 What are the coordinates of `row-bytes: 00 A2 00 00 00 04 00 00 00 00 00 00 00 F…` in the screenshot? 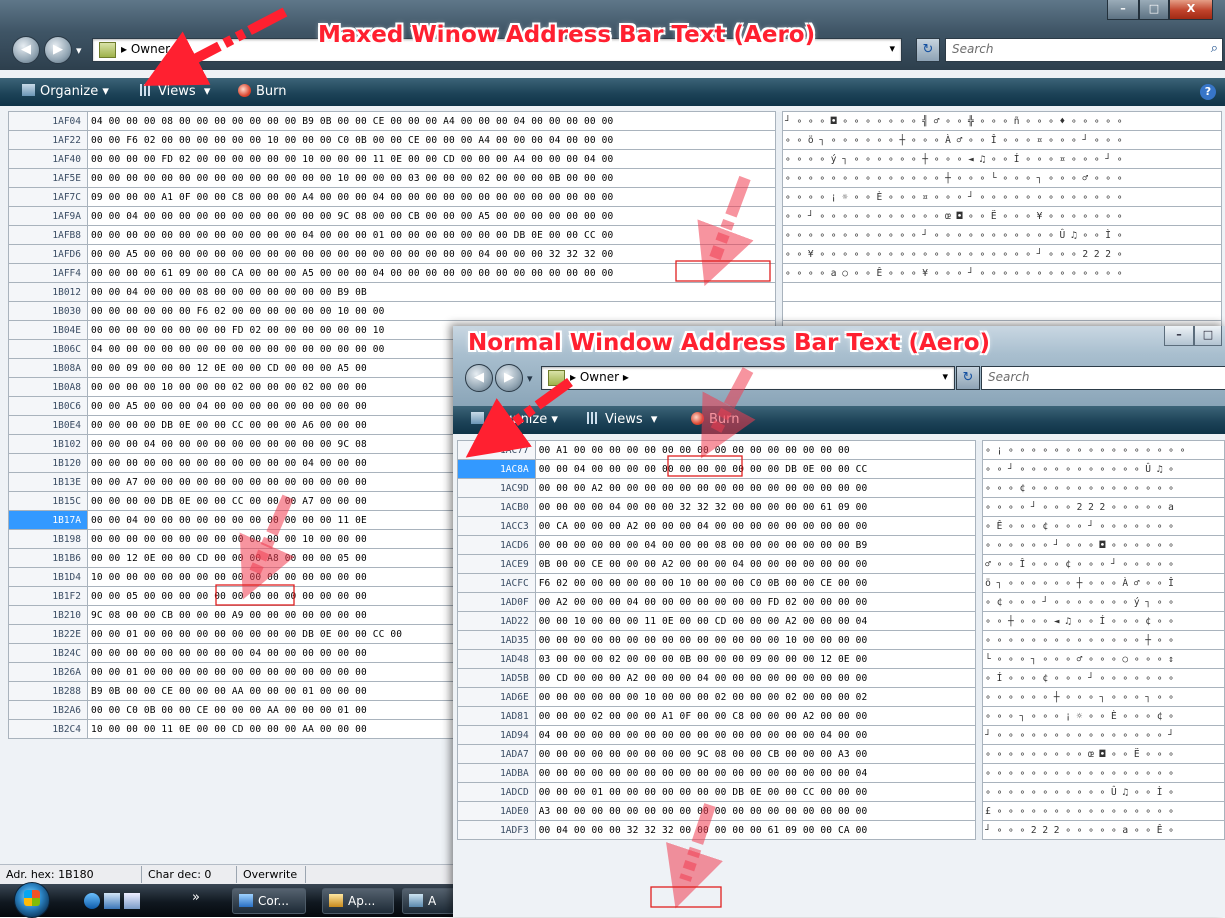 It's located at (755, 602).